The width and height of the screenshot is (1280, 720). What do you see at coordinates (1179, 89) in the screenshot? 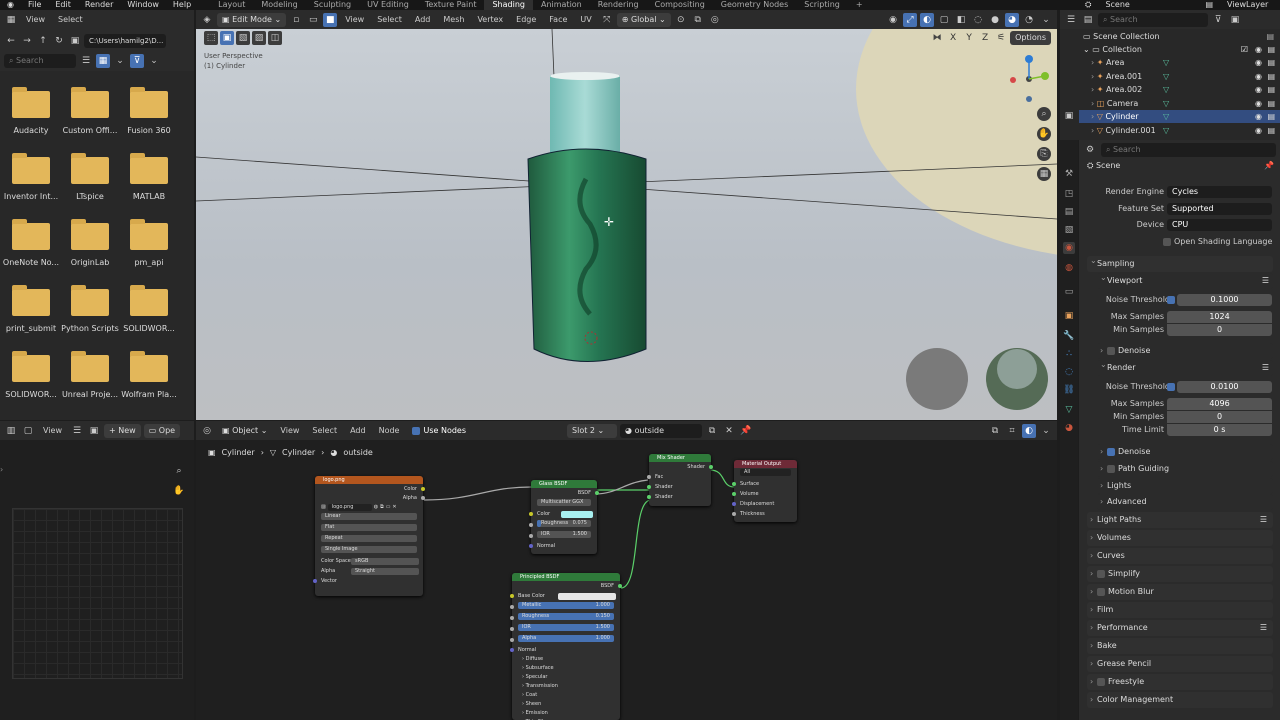
I see `outliner-item: › ✦ Area.002 ▽ ◉ ▤` at bounding box center [1179, 89].